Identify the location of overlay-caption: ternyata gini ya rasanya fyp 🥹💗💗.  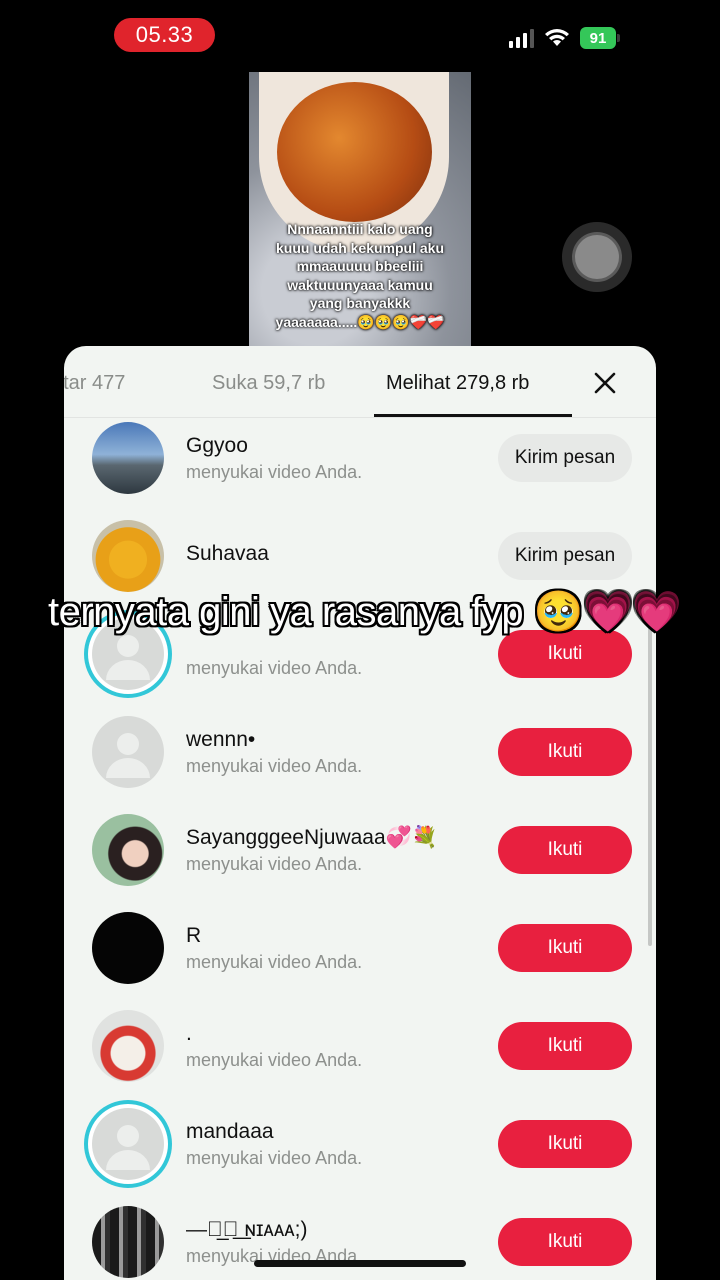
(365, 612).